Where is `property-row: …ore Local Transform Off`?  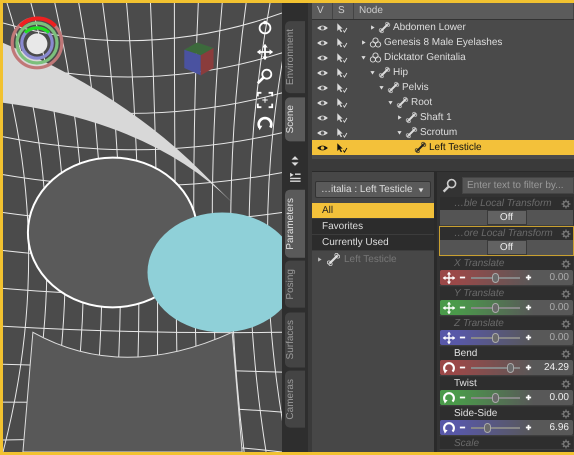 property-row: …ore Local Transform Off is located at coordinates (506, 241).